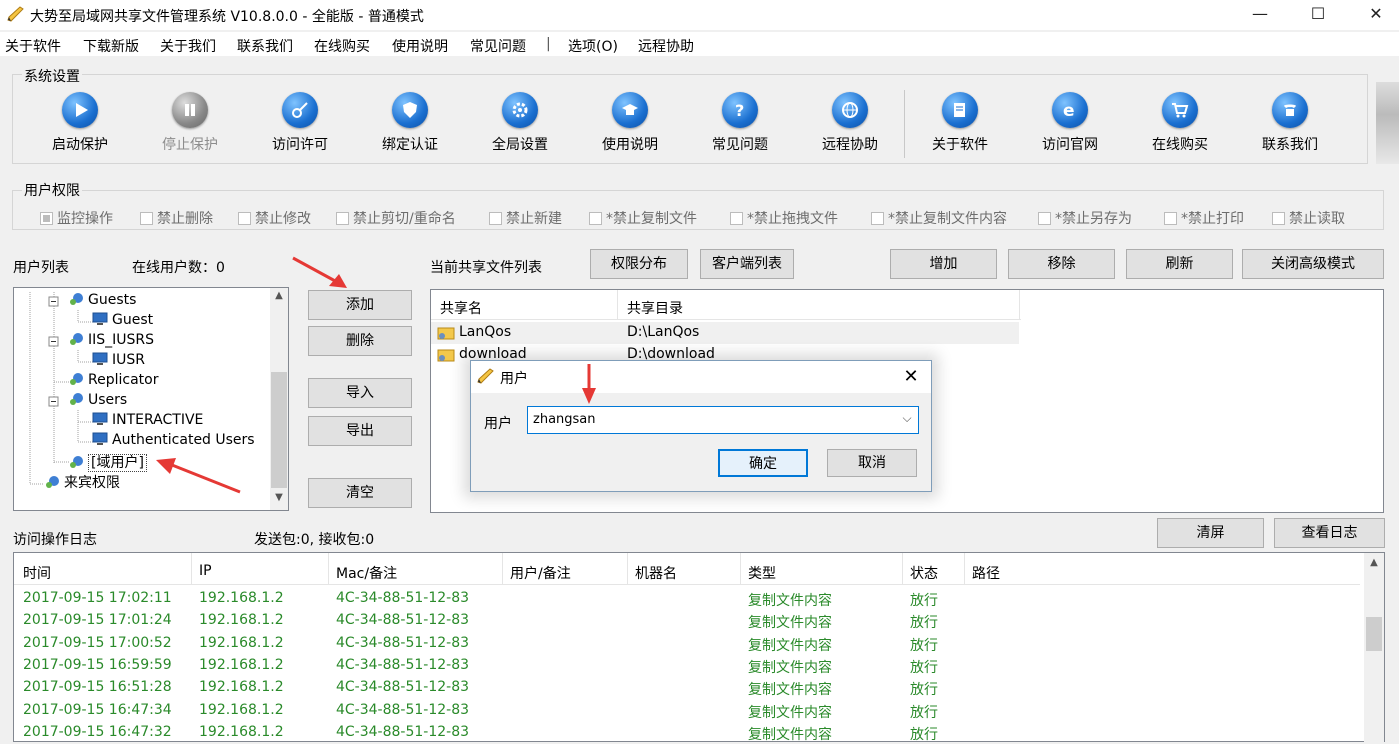 The width and height of the screenshot is (1399, 744). I want to click on log-column-header: 时间, so click(37, 573).